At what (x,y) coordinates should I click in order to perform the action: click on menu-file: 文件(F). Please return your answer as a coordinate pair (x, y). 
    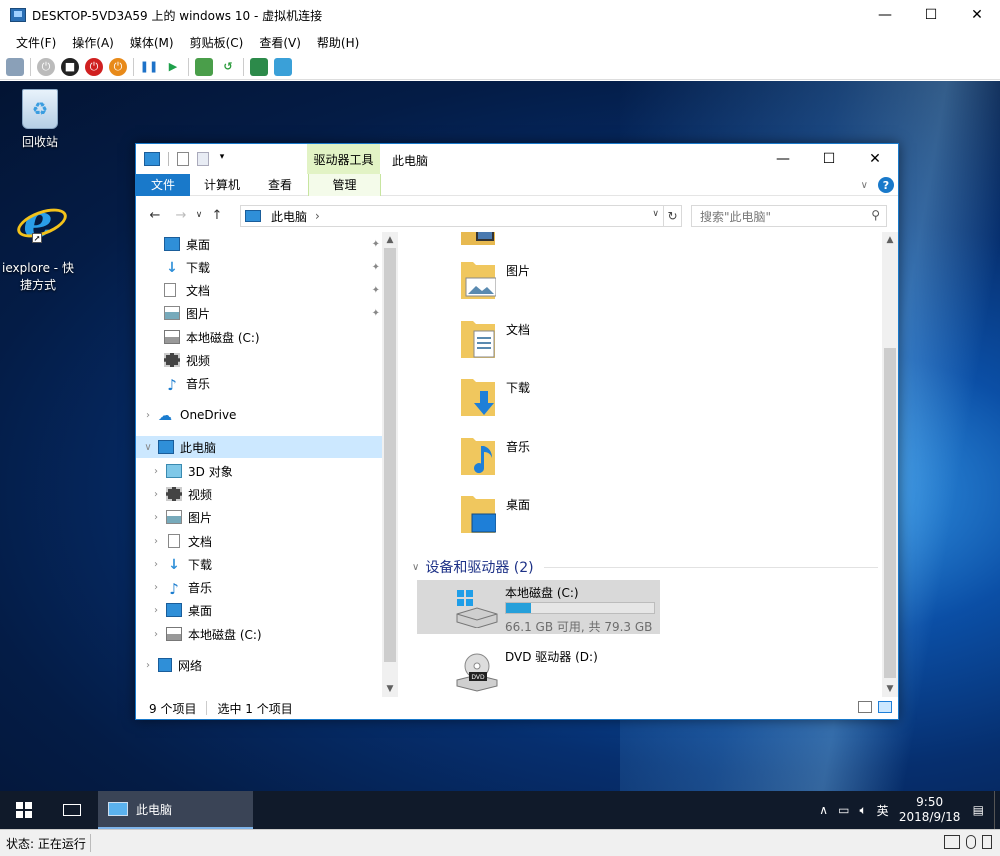
    Looking at the image, I should click on (36, 42).